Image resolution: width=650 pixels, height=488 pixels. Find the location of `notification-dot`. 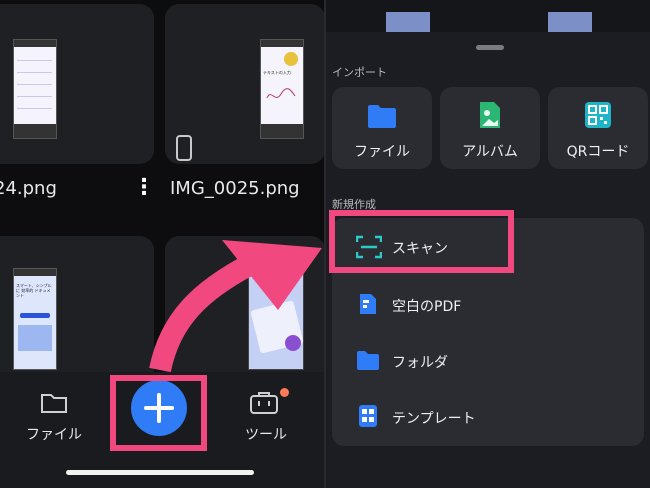

notification-dot is located at coordinates (284, 392).